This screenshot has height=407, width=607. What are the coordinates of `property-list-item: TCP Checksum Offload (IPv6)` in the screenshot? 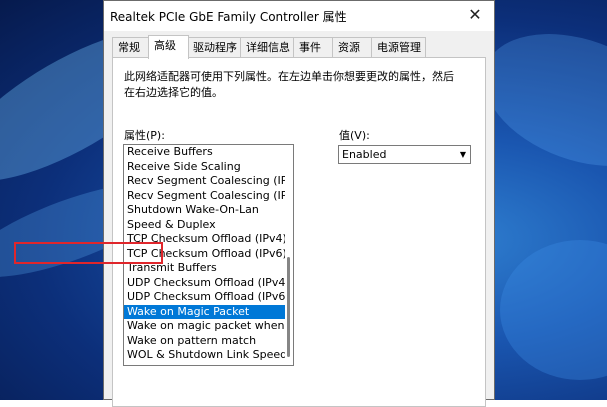 It's located at (205, 254).